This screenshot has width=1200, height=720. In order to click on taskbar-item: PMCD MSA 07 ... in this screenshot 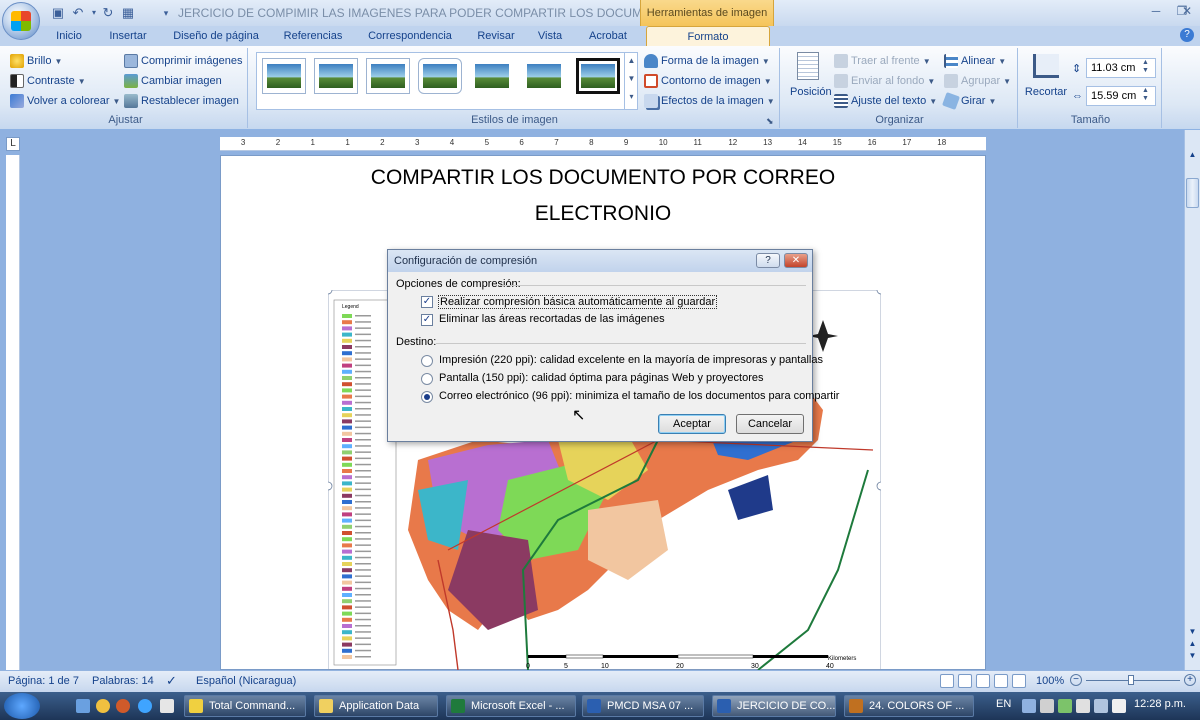, I will do `click(643, 706)`.